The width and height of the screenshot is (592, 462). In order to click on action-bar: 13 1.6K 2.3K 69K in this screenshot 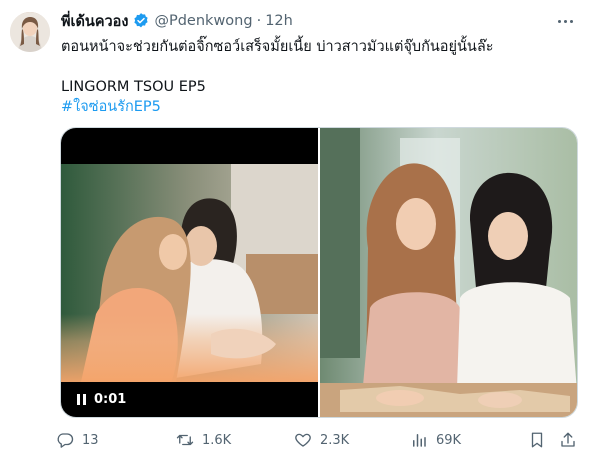, I will do `click(317, 440)`.